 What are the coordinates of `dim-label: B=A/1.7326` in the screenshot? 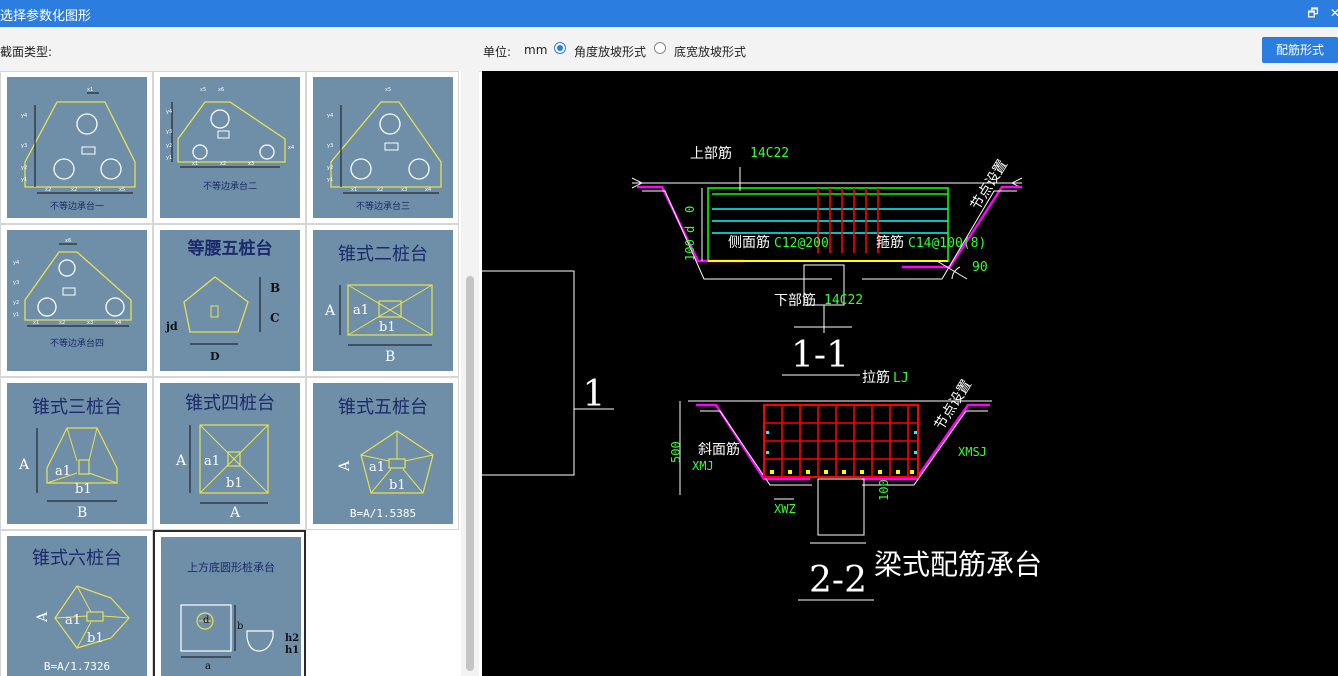 It's located at (77, 666).